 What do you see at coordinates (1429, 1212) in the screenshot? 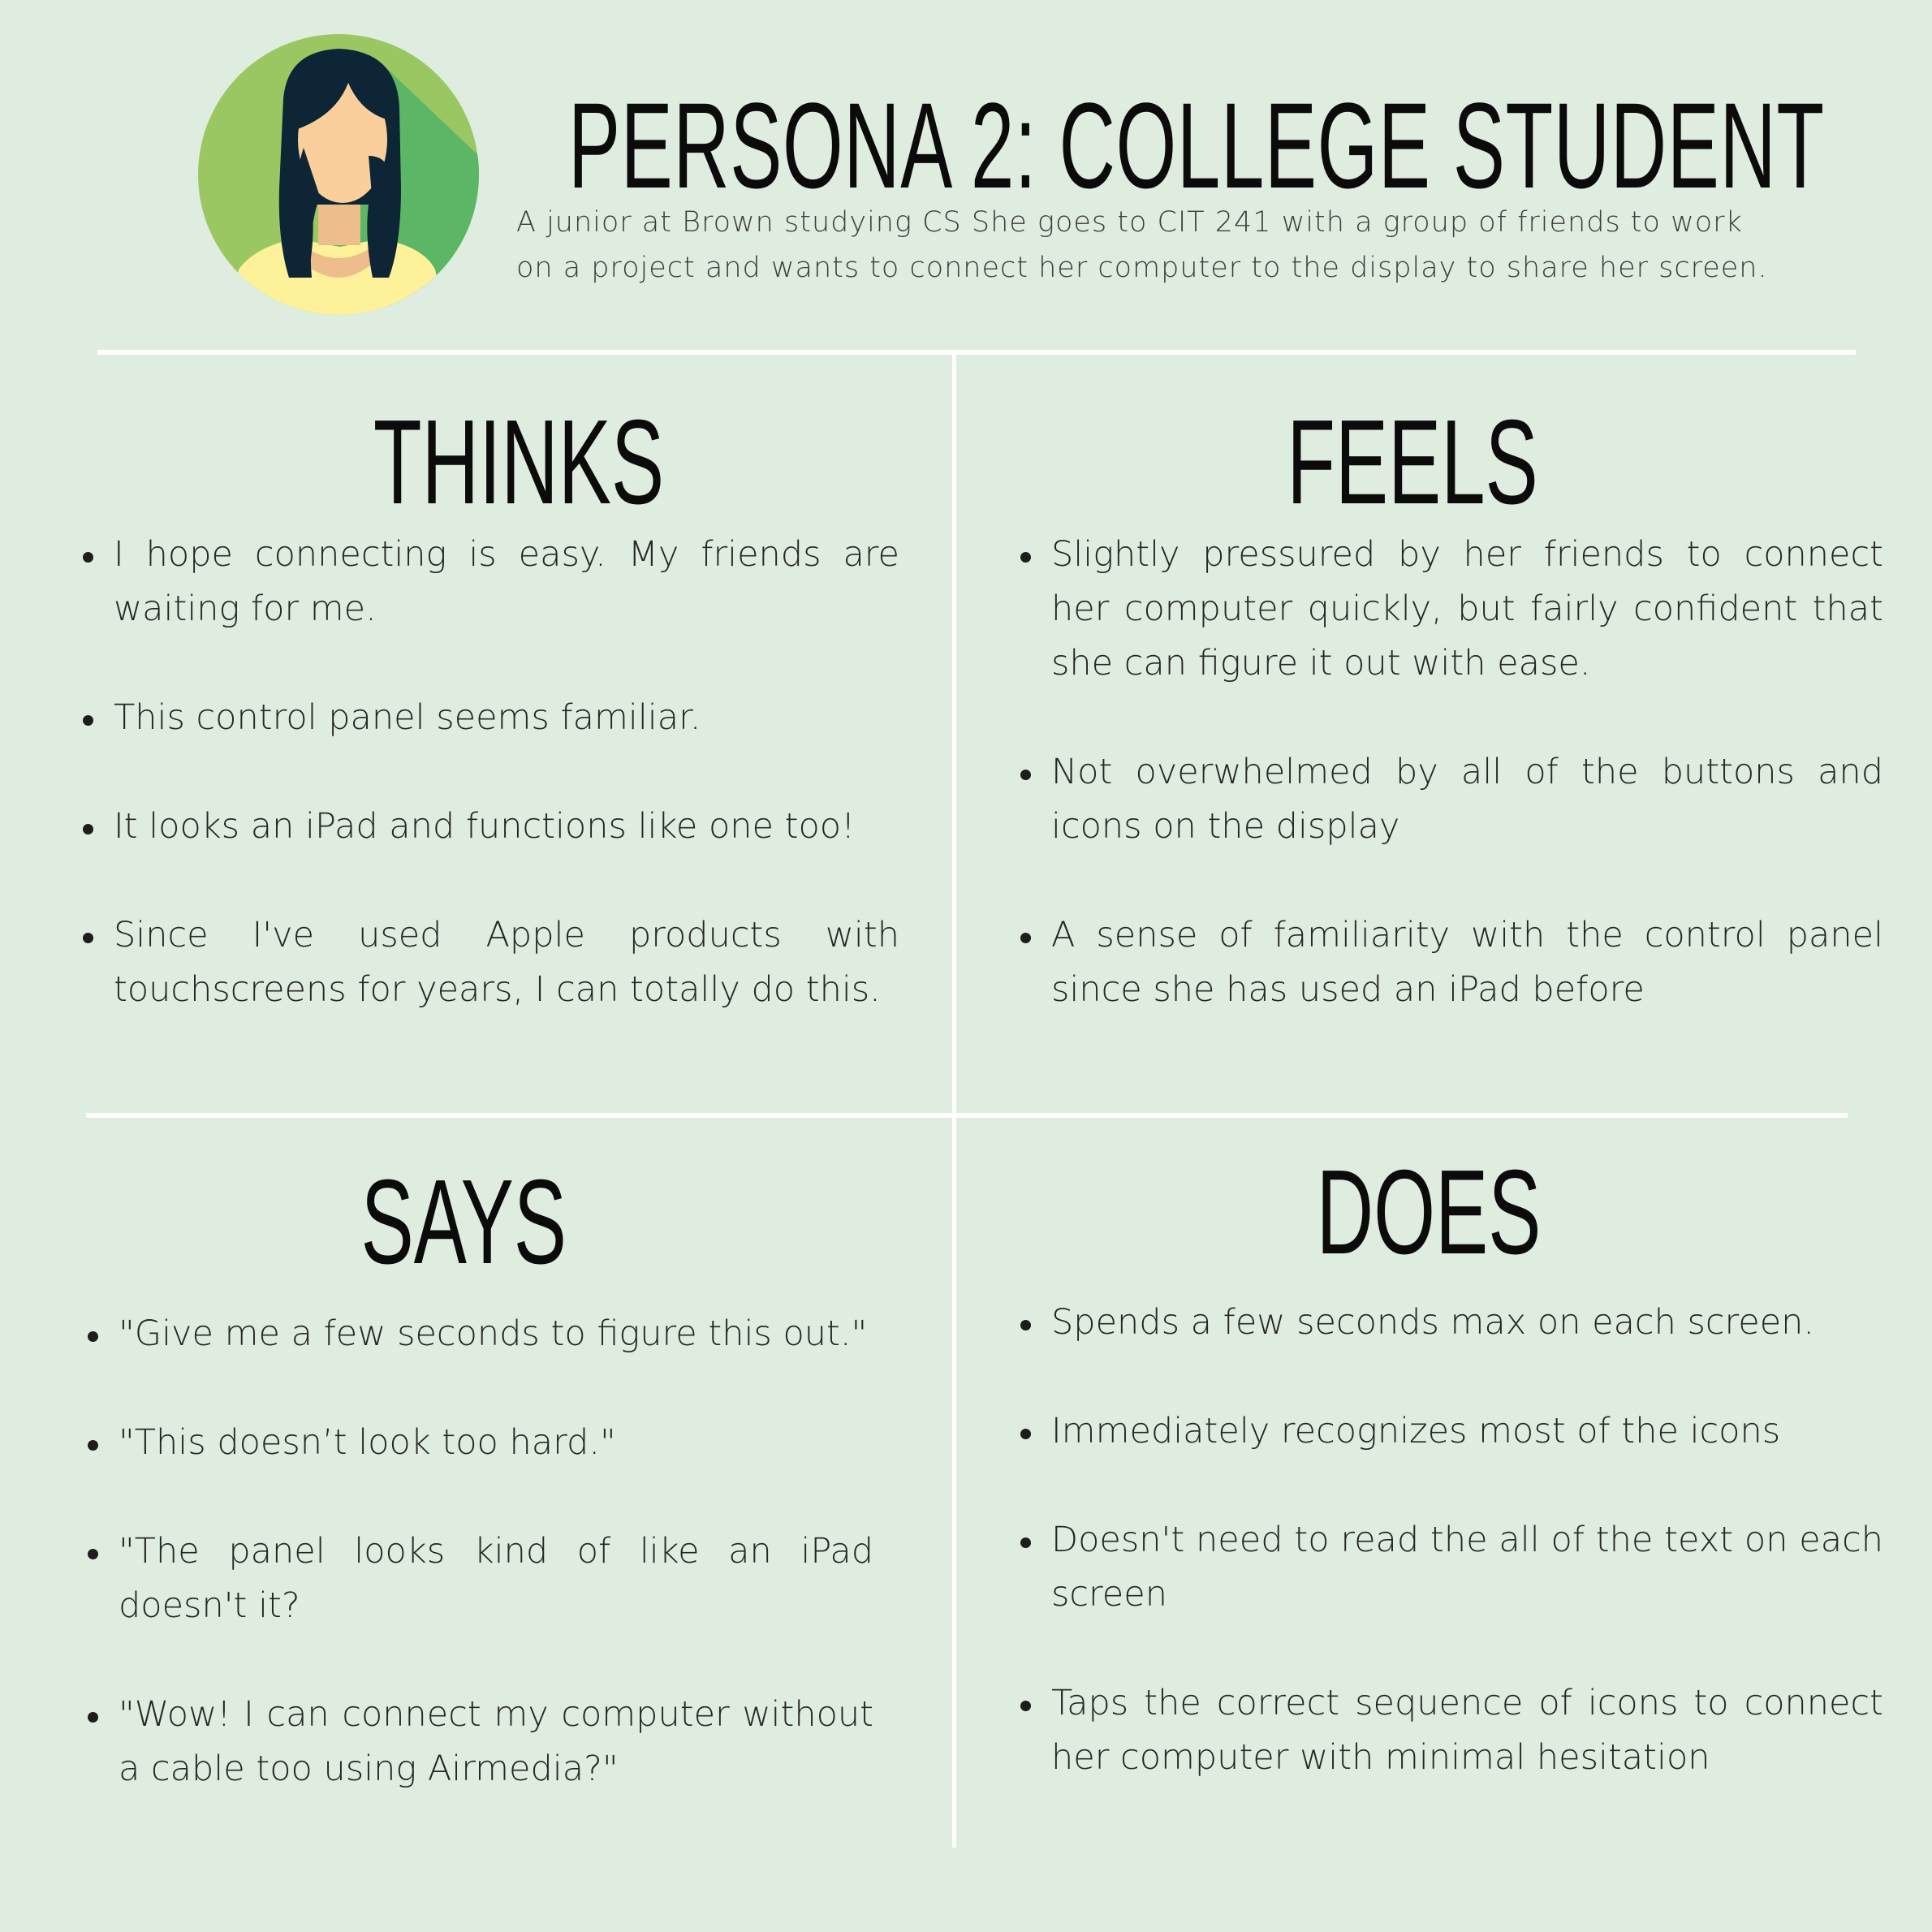
I see `does-heading: DOES` at bounding box center [1429, 1212].